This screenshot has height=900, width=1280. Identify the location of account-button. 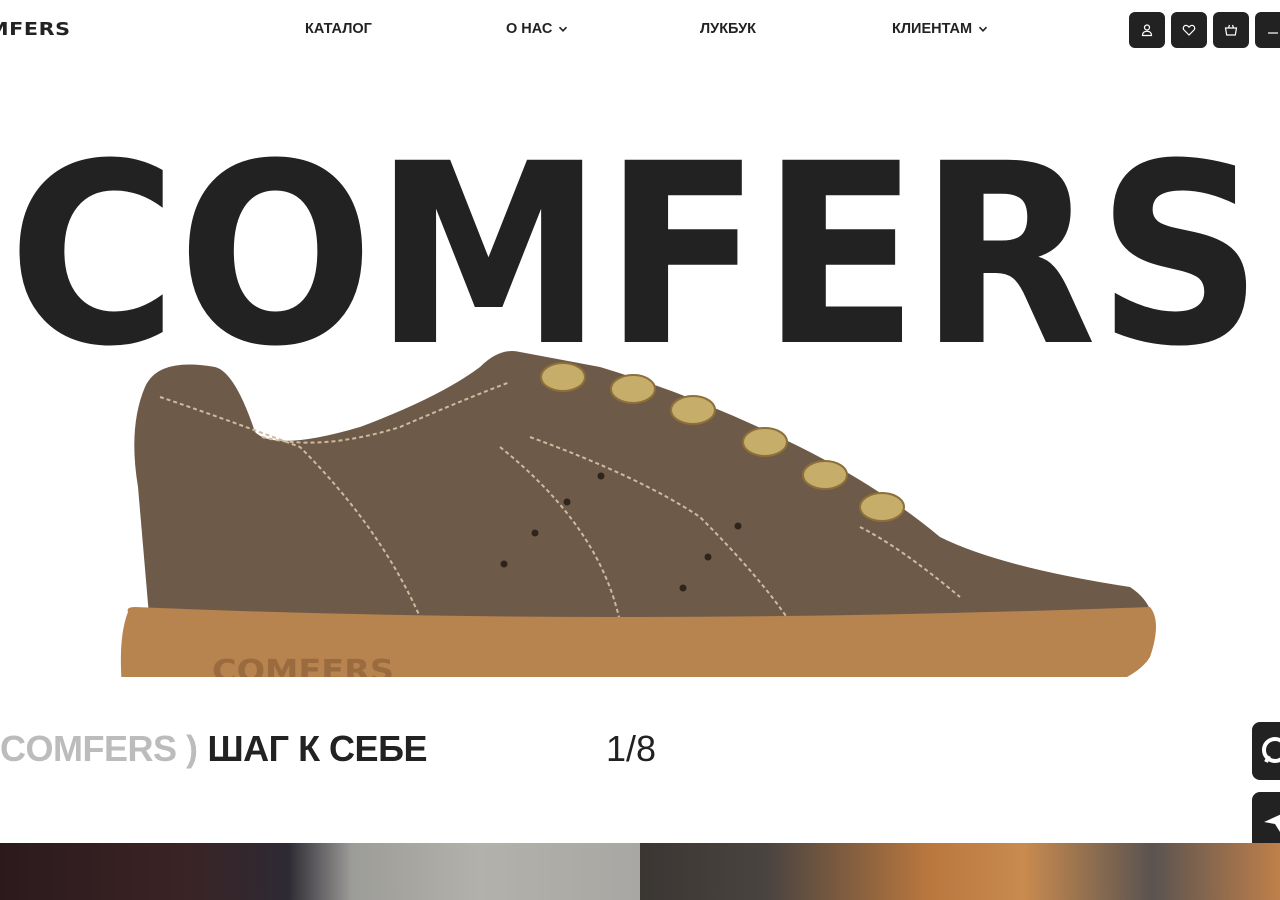
(1147, 30).